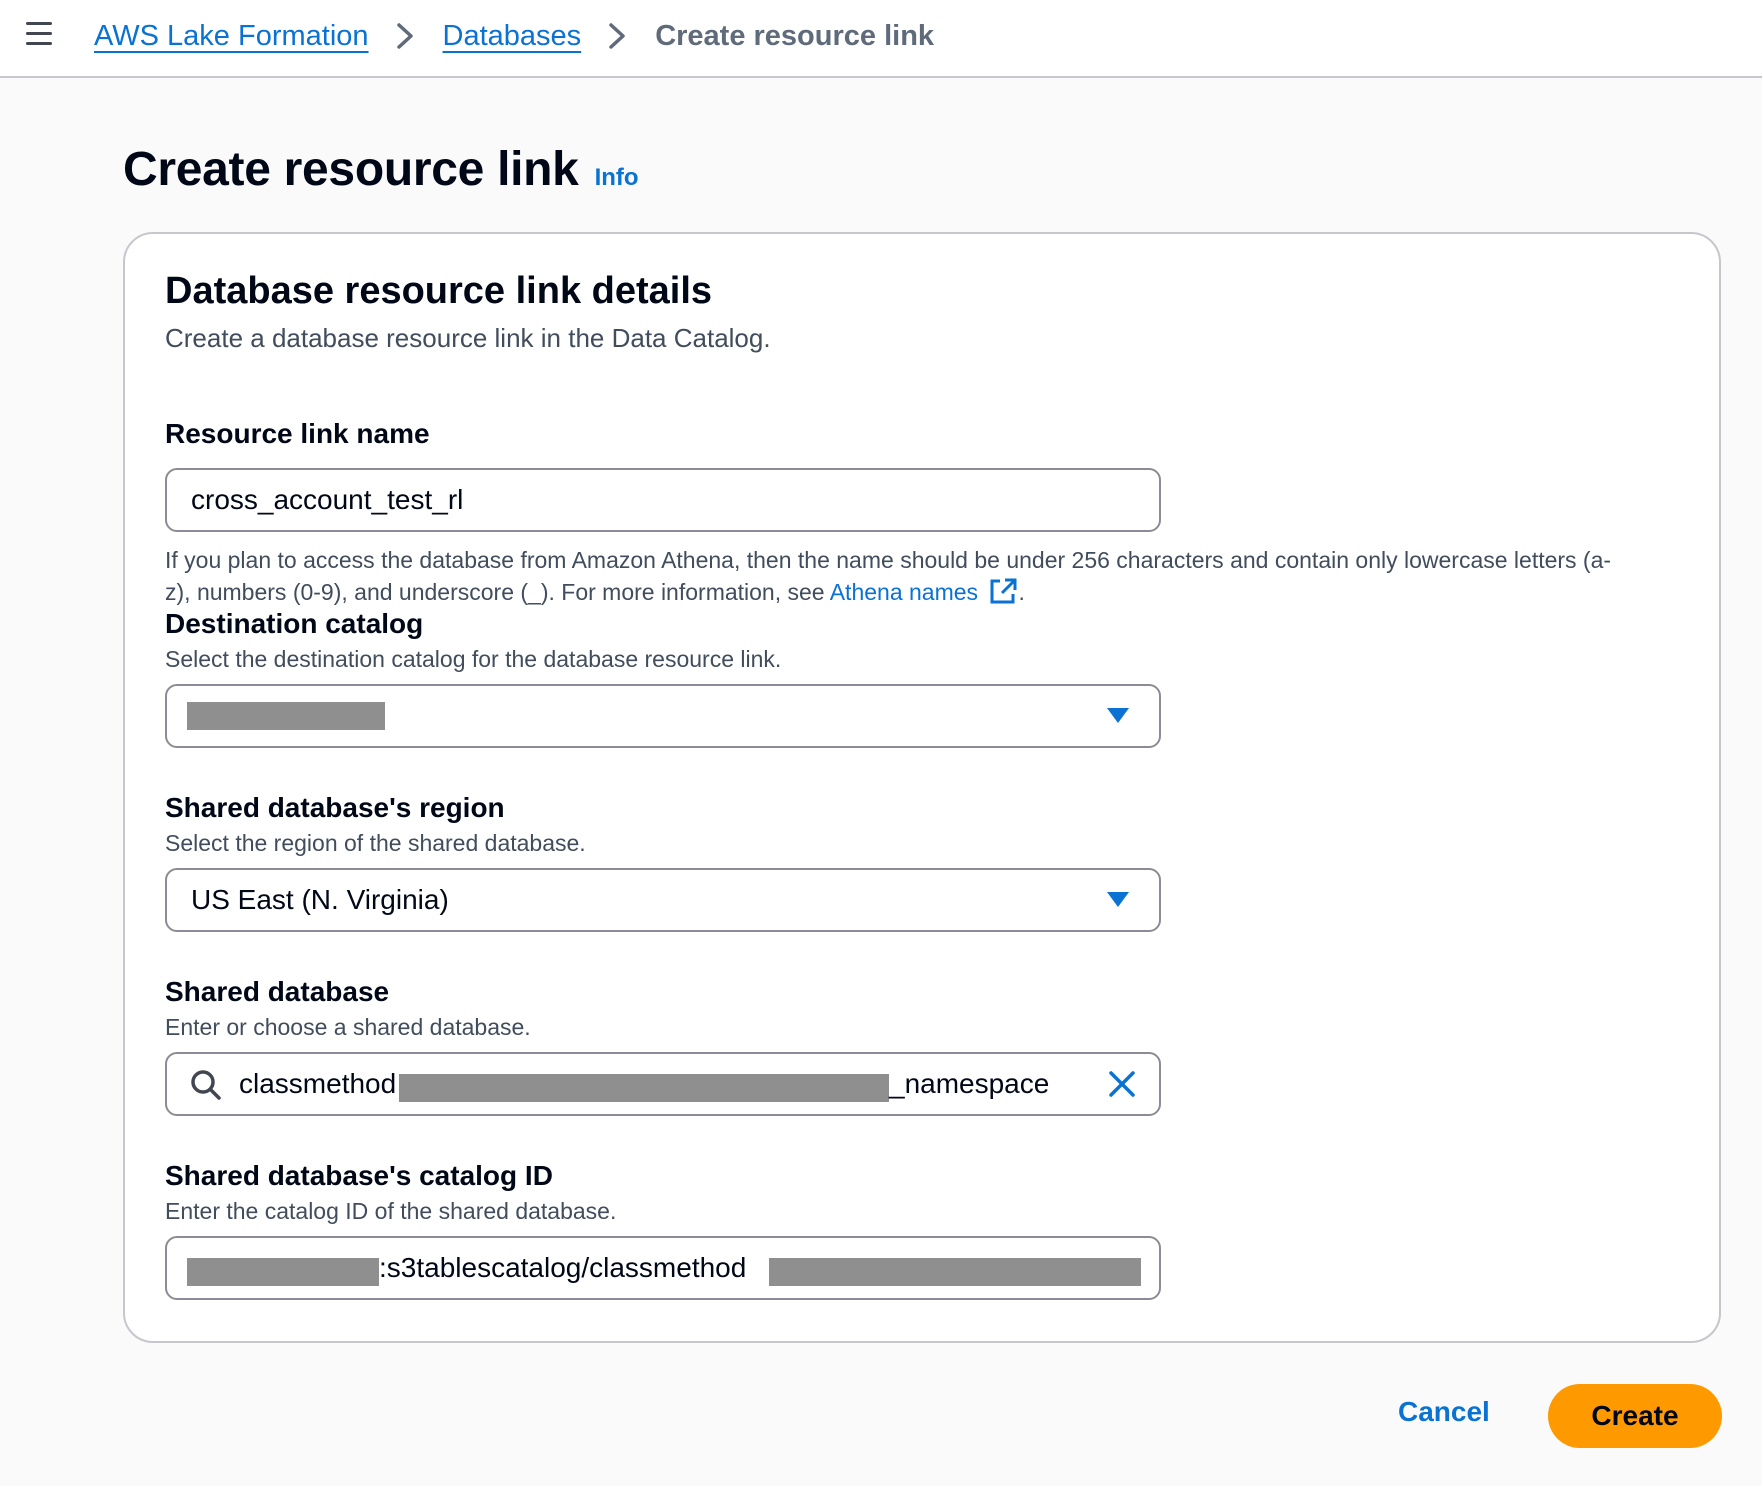  What do you see at coordinates (348, 1027) in the screenshot?
I see `shared-database-description: Enter or choose a shared database.` at bounding box center [348, 1027].